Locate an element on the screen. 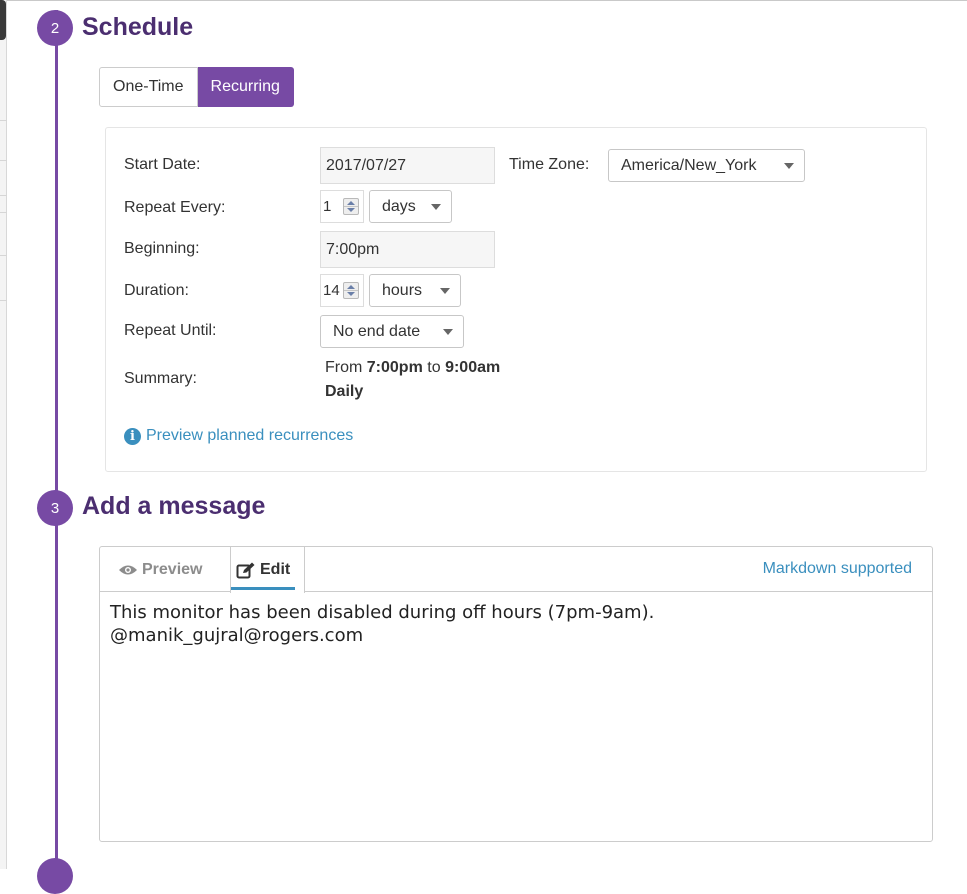 The height and width of the screenshot is (894, 967). tab-edit: Edit is located at coordinates (267, 570).